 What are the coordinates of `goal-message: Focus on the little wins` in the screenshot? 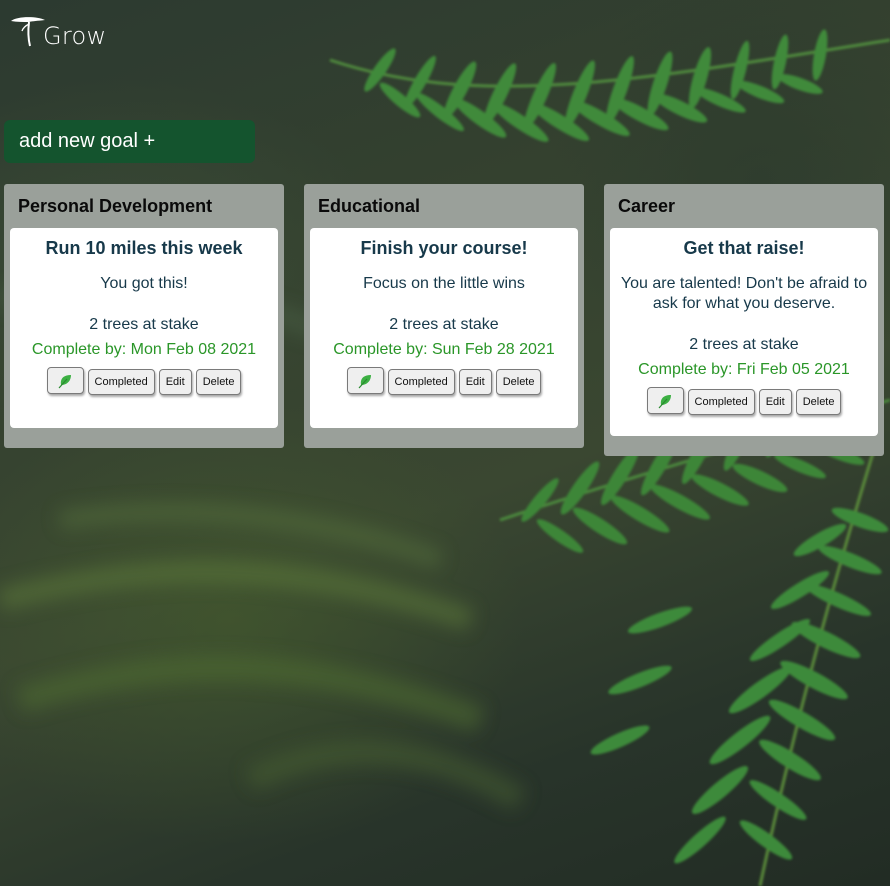 It's located at (444, 283).